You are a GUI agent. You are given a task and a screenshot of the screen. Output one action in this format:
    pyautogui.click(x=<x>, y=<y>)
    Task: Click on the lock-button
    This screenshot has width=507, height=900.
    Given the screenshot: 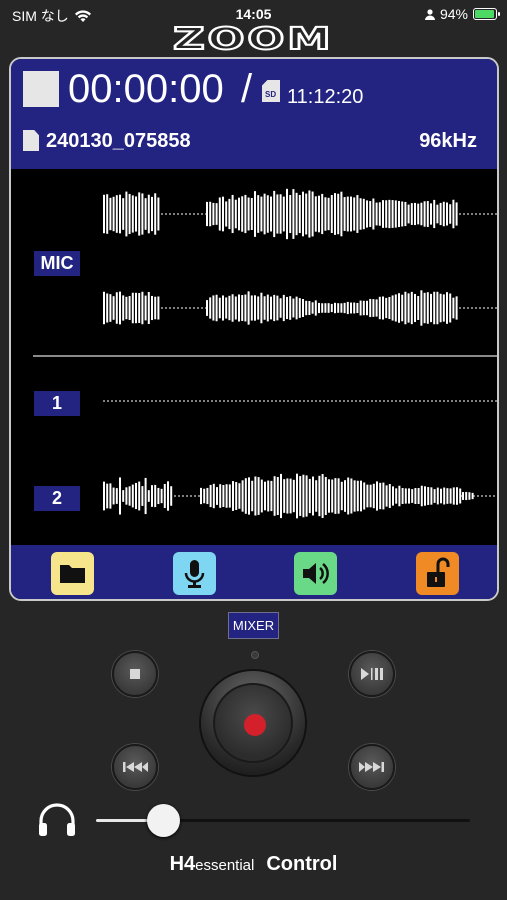 What is the action you would take?
    pyautogui.click(x=437, y=573)
    